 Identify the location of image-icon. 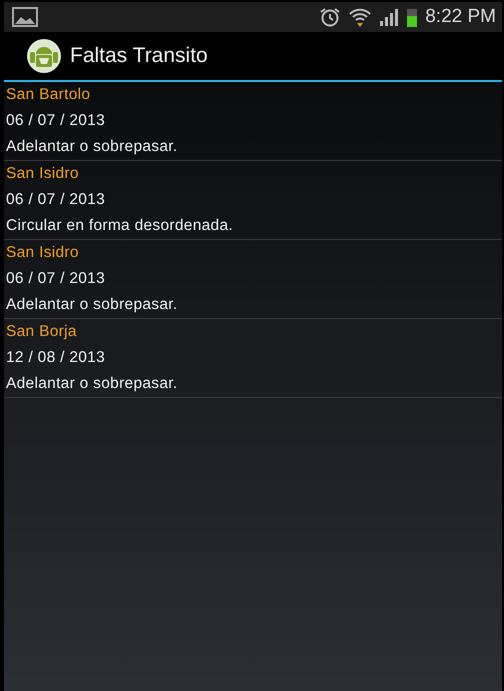
(25, 17).